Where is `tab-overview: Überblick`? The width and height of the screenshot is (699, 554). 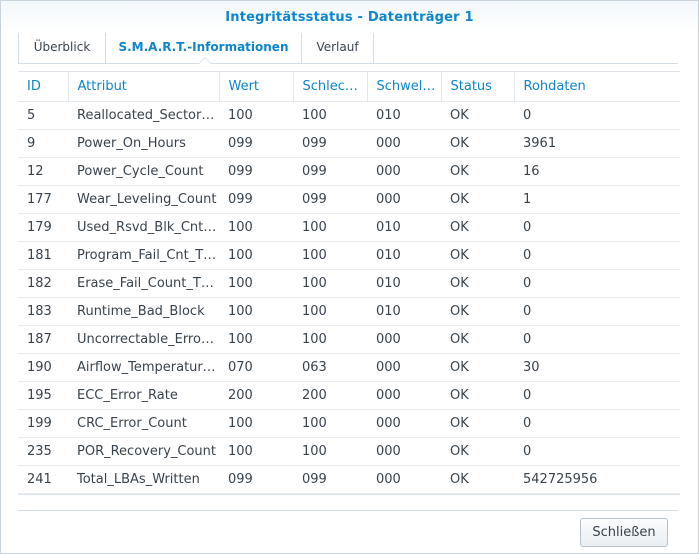
tab-overview: Überblick is located at coordinates (62, 48).